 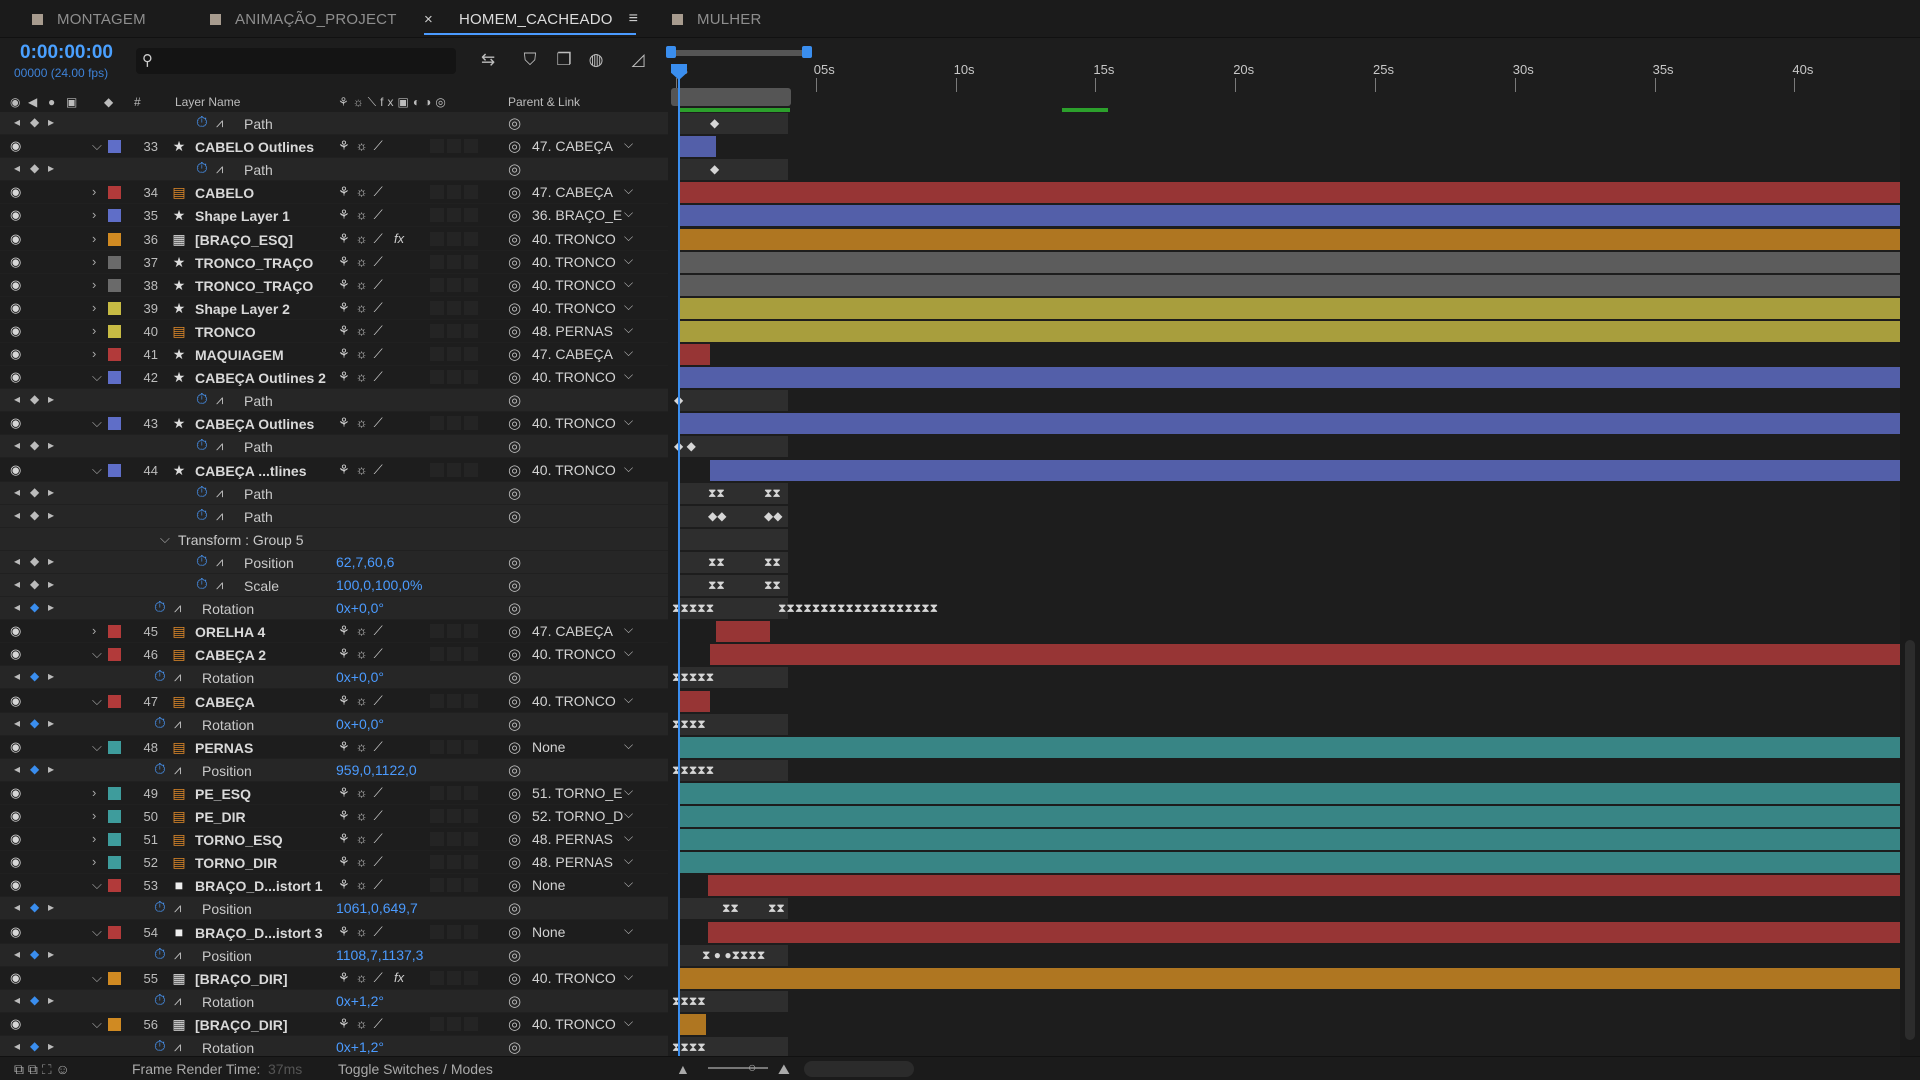 What do you see at coordinates (671, 52) in the screenshot?
I see `navigator-start-handle` at bounding box center [671, 52].